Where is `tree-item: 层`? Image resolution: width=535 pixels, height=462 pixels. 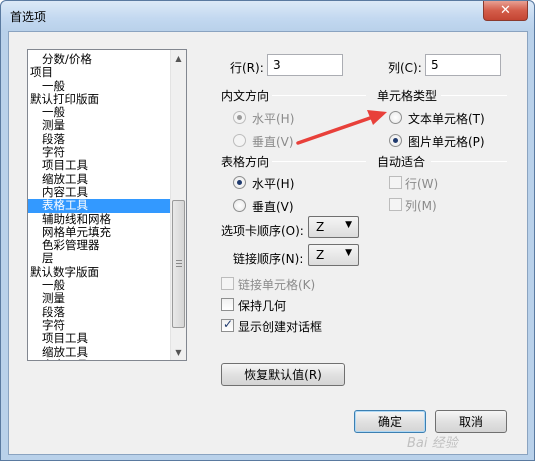
tree-item: 层 is located at coordinates (100, 258).